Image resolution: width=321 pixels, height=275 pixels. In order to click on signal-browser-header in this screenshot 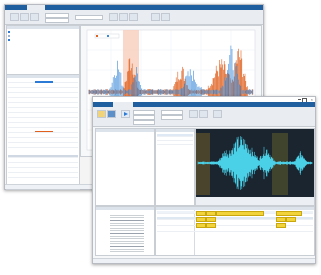, I will do `click(43, 27)`.